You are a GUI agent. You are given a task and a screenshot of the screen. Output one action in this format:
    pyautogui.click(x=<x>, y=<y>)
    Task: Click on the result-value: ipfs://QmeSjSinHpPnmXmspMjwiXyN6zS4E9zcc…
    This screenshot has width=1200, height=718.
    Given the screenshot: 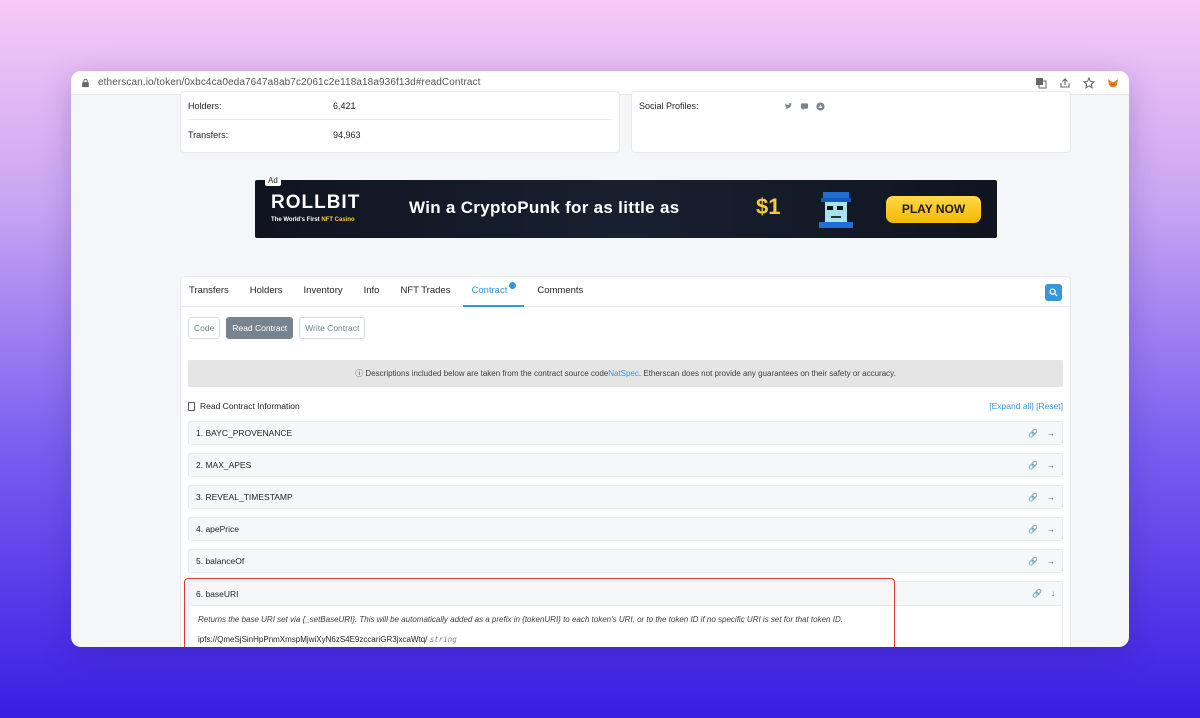 What is the action you would take?
    pyautogui.click(x=313, y=639)
    